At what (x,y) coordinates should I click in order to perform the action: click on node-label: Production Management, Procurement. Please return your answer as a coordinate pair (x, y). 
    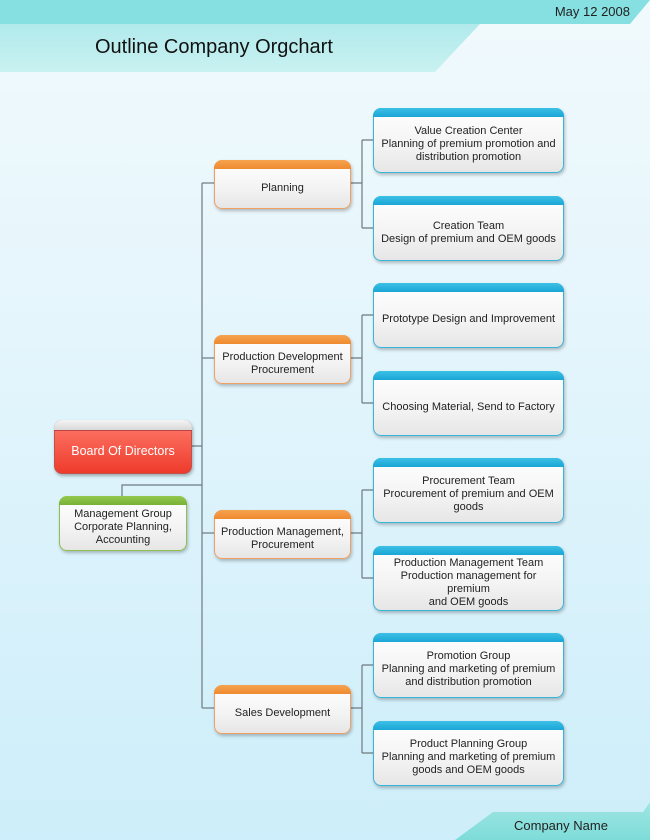
    Looking at the image, I should click on (282, 538).